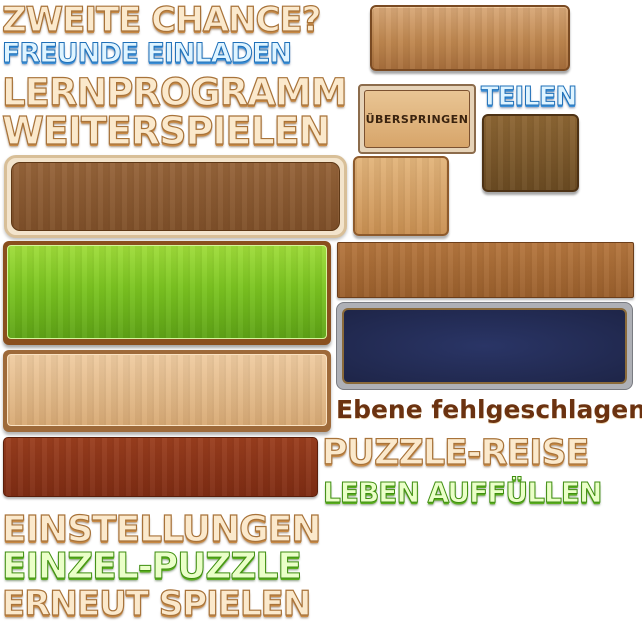 The width and height of the screenshot is (642, 642). What do you see at coordinates (174, 92) in the screenshot?
I see `label-tutorial: LERNPROGRAMM` at bounding box center [174, 92].